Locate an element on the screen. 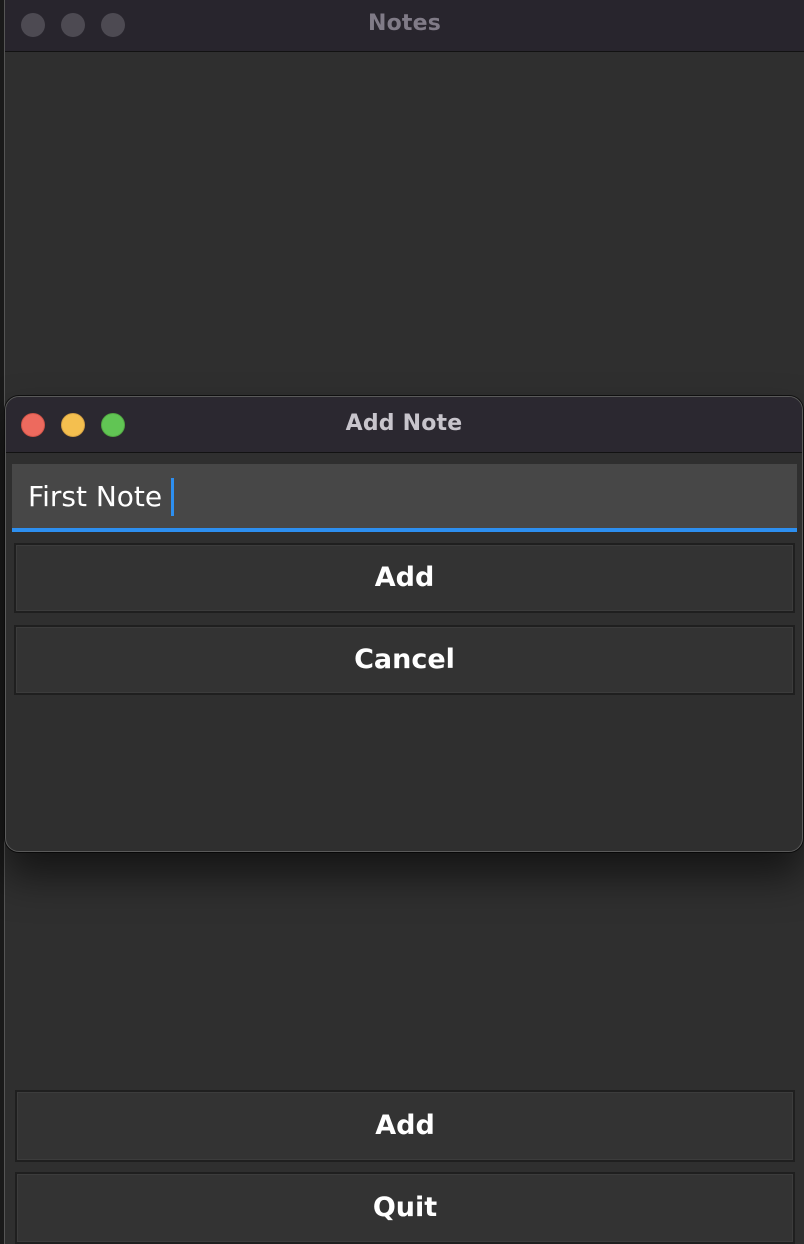 The width and height of the screenshot is (804, 1244). window-title: Notes is located at coordinates (404, 23).